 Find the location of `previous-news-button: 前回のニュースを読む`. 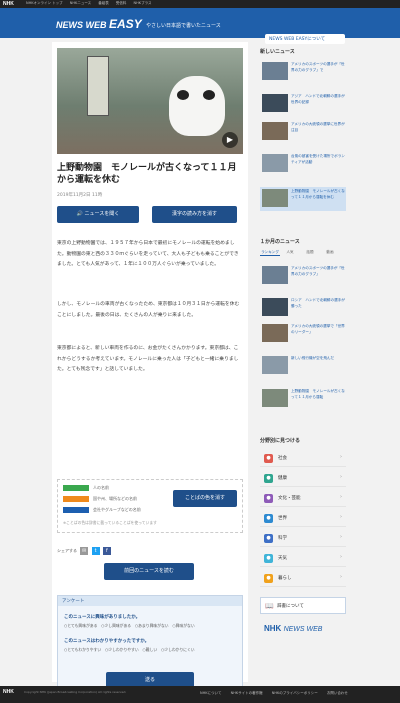

previous-news-button: 前回のニュースを読む is located at coordinates (149, 571).